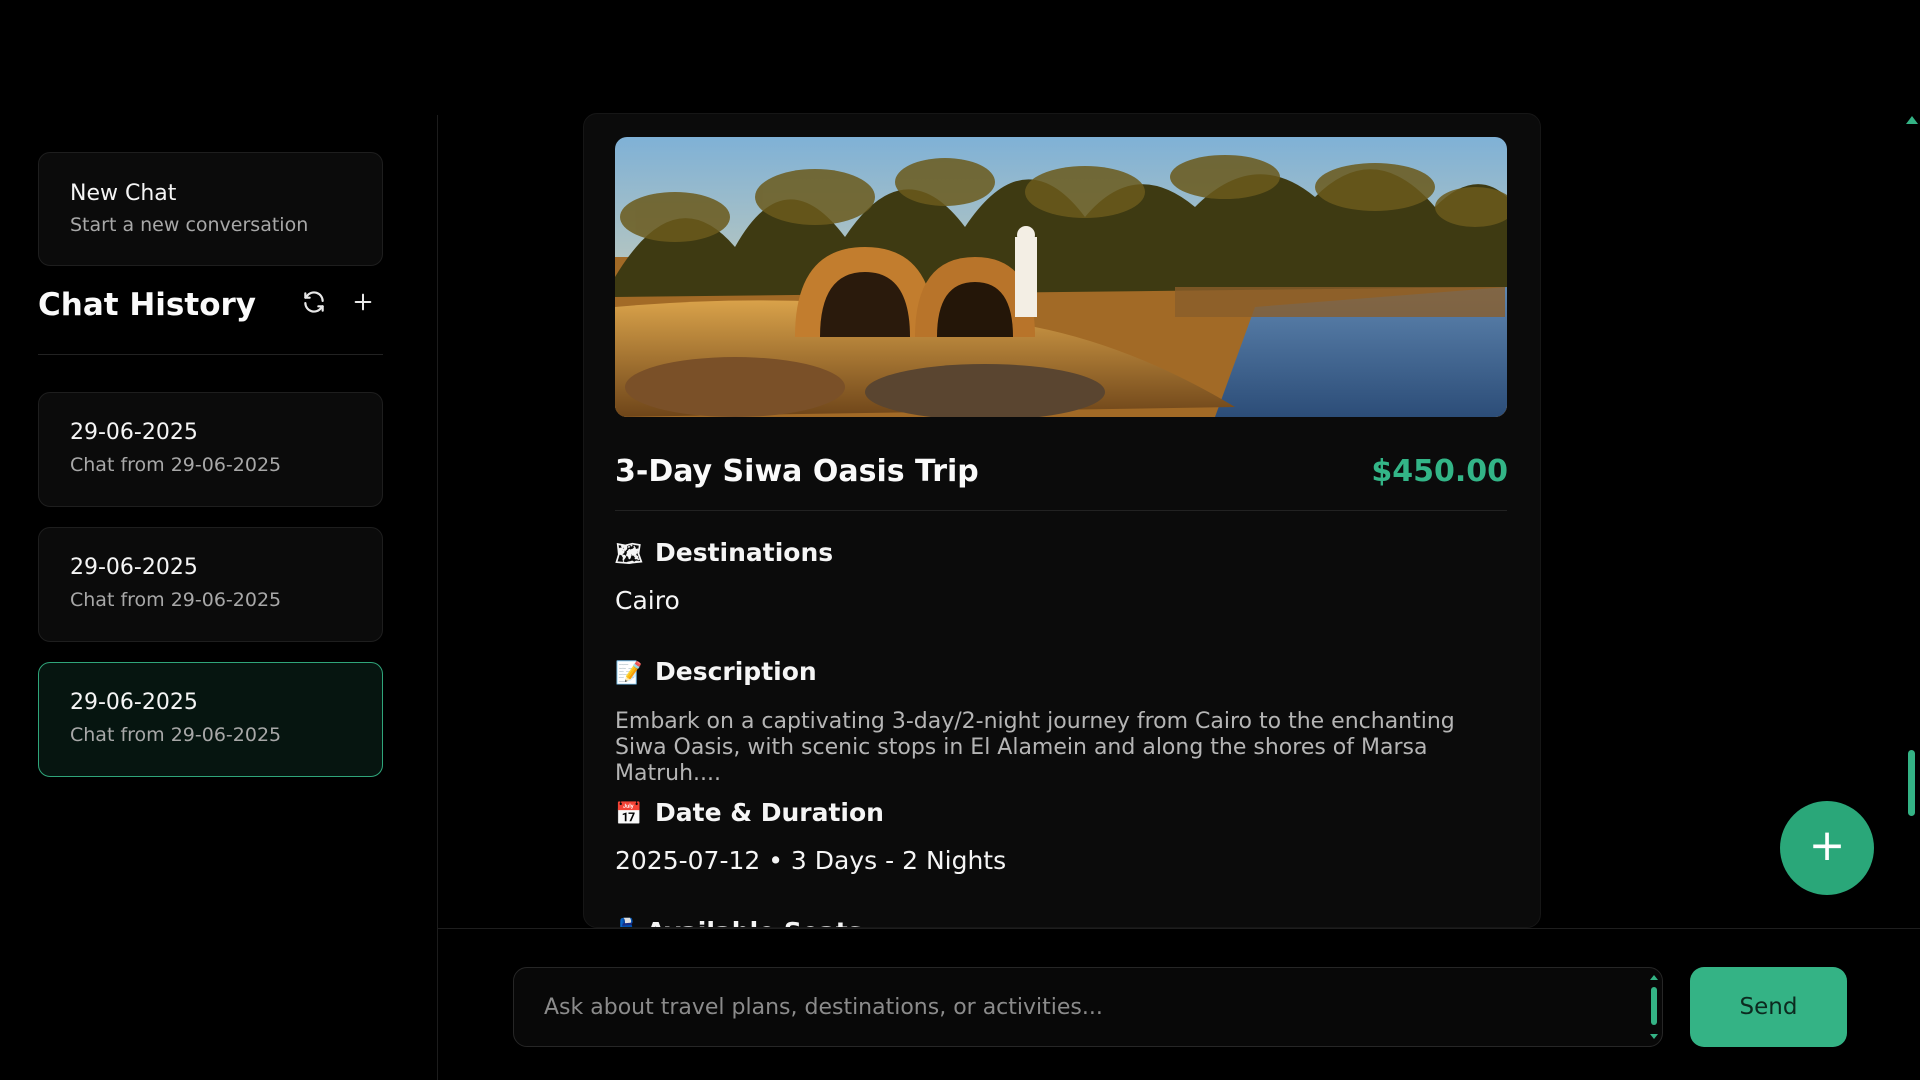 The width and height of the screenshot is (1920, 1080). I want to click on scroll-up-arrow-icon, so click(1912, 120).